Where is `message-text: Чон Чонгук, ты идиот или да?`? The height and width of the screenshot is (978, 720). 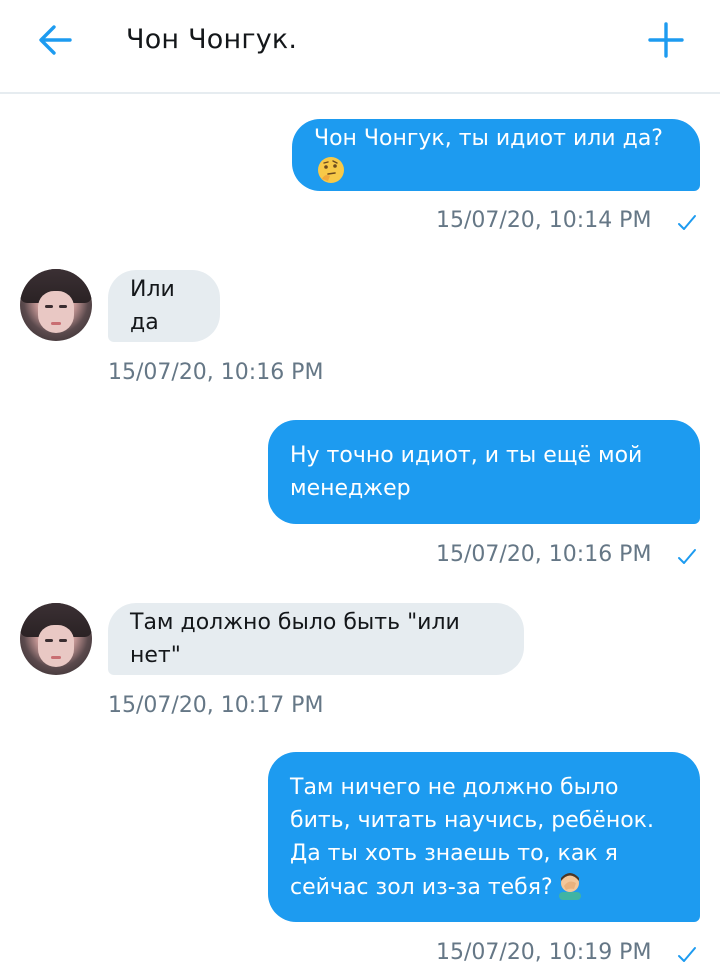
message-text: Чон Чонгук, ты идиот или да? is located at coordinates (496, 155).